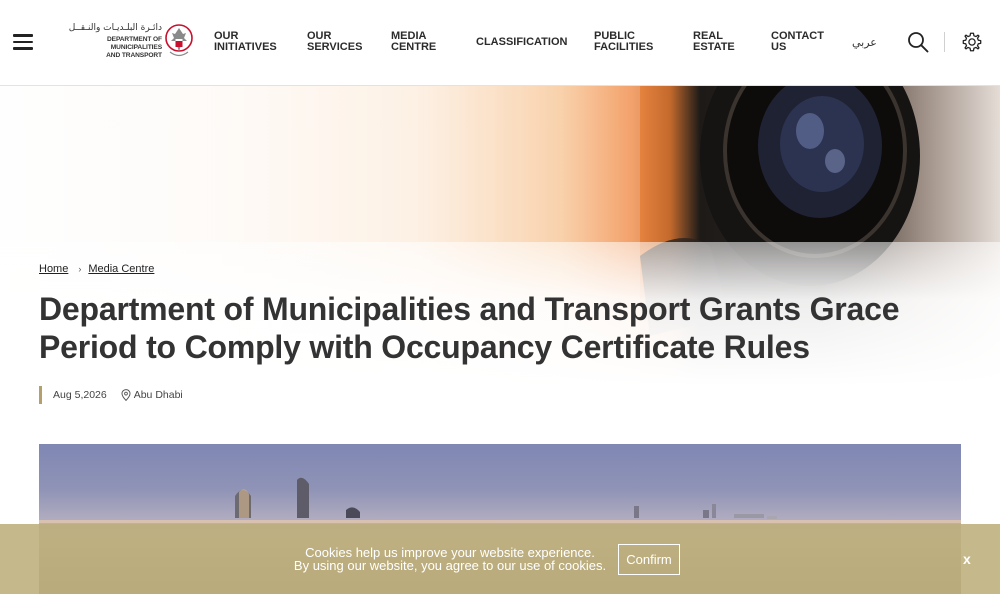 This screenshot has height=594, width=1000. What do you see at coordinates (158, 395) in the screenshot?
I see `article-location-text: Abu Dhabi` at bounding box center [158, 395].